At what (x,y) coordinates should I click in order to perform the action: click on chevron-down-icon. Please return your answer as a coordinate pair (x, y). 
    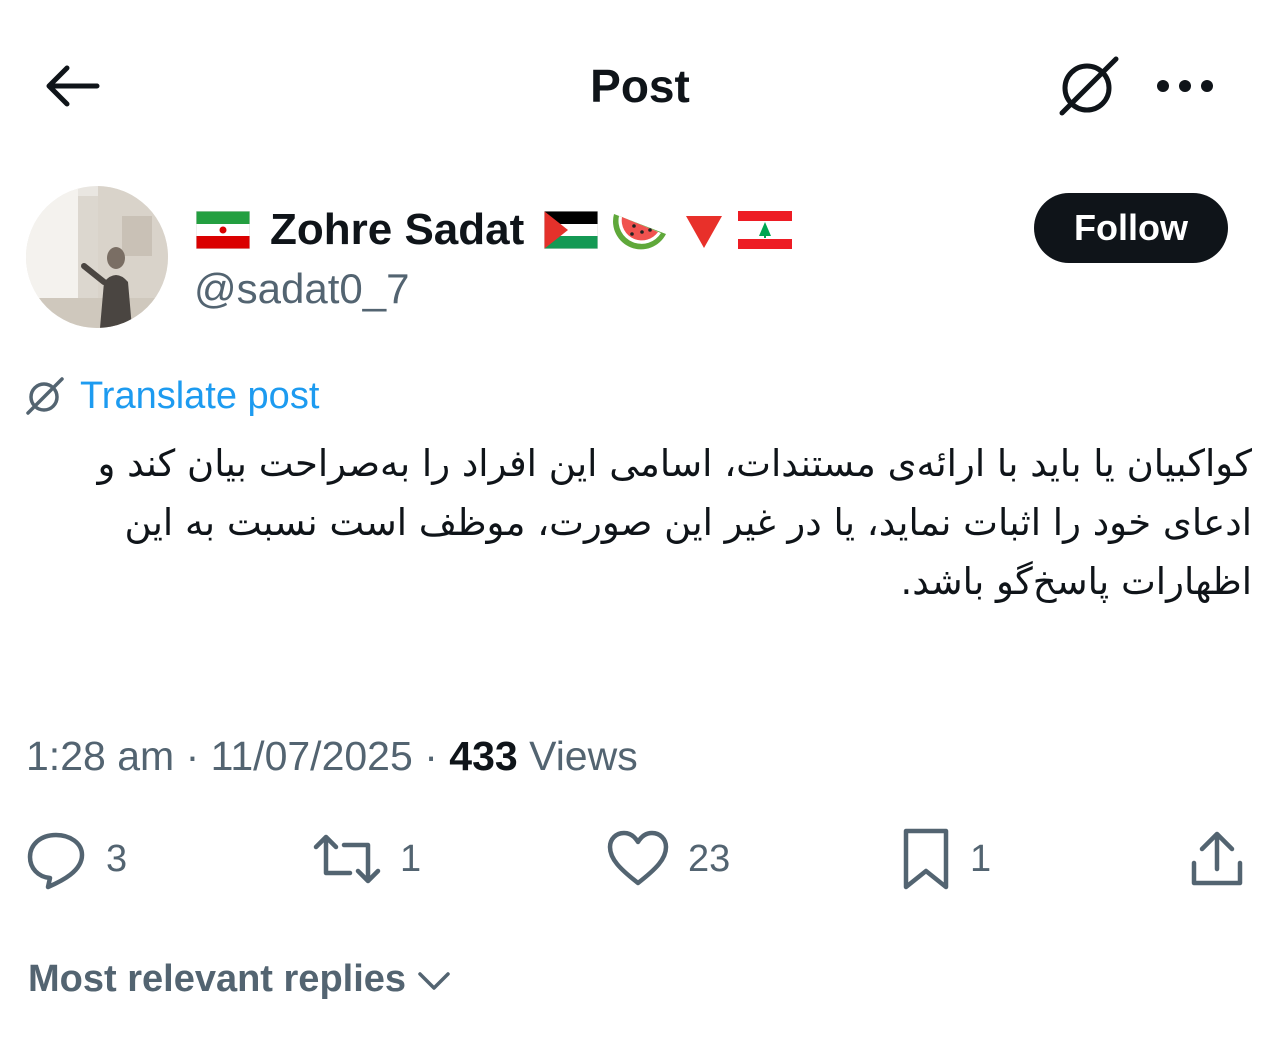
    Looking at the image, I should click on (434, 980).